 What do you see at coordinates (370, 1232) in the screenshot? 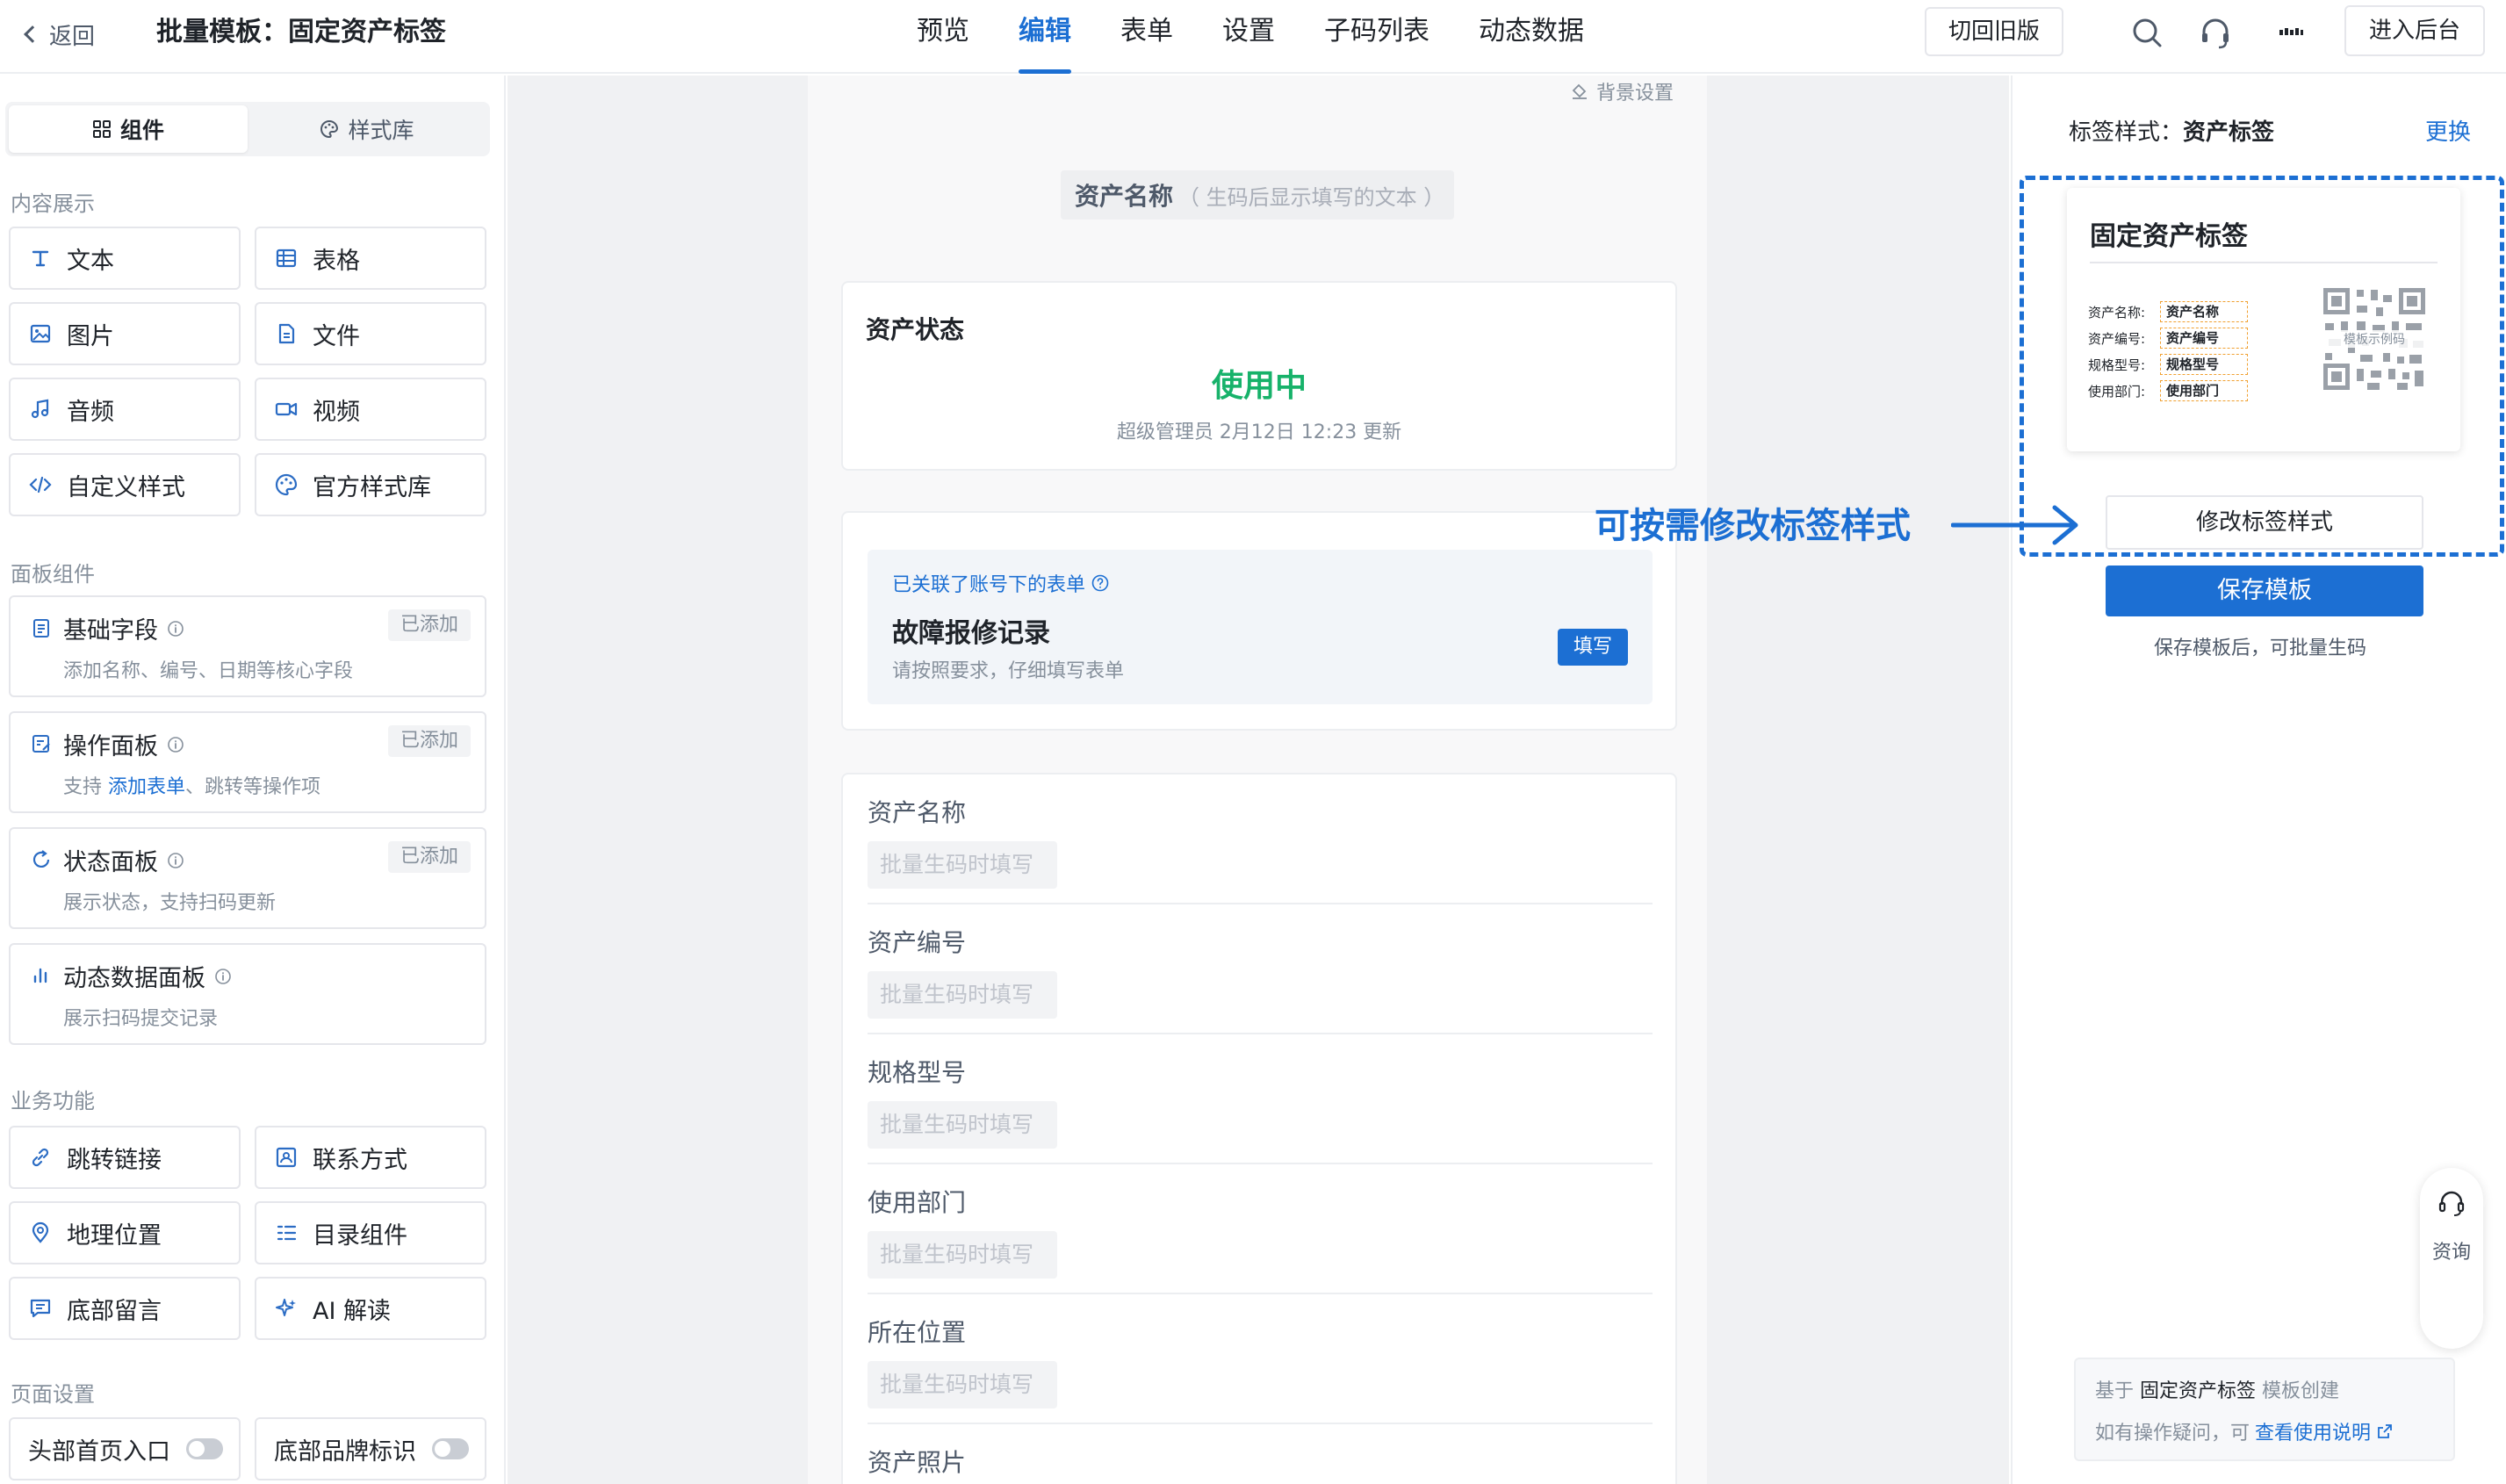
I see `component-catalog: 目录组件` at bounding box center [370, 1232].